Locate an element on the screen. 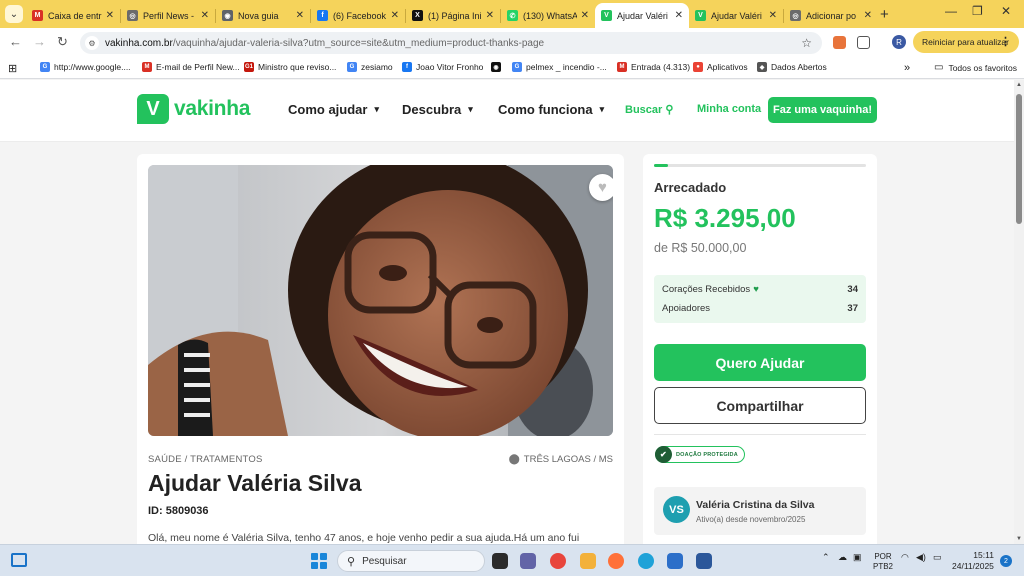  organizer-since: Ativo(a) desde novembro/2025 is located at coordinates (751, 519).